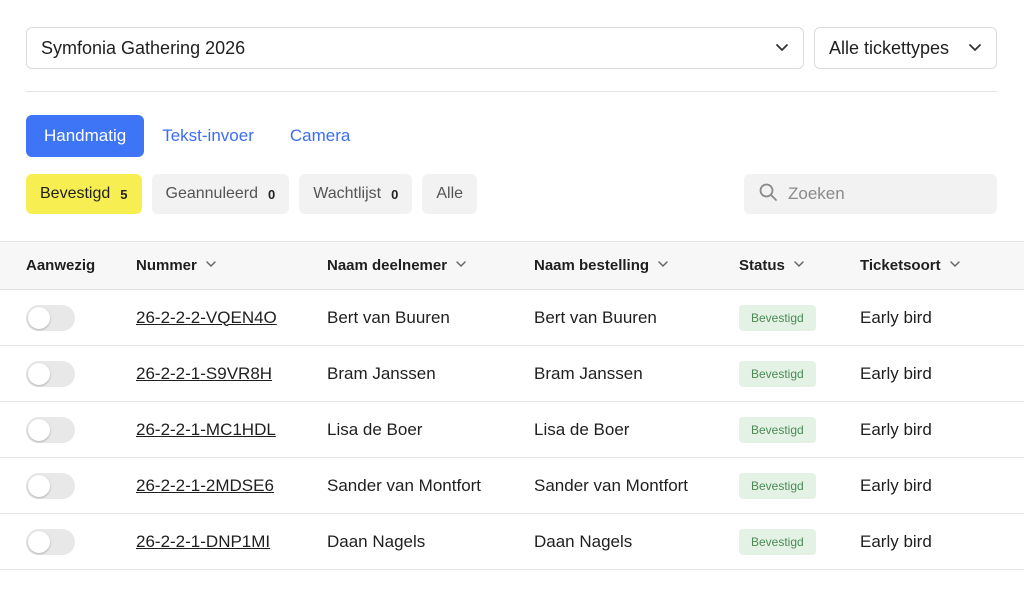 This screenshot has width=1024, height=592. What do you see at coordinates (768, 194) in the screenshot?
I see `search-icon` at bounding box center [768, 194].